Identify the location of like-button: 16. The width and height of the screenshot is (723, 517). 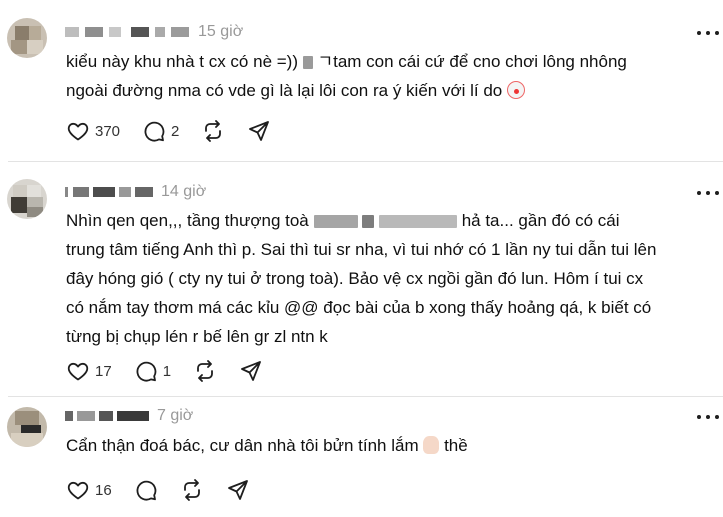
(89, 490).